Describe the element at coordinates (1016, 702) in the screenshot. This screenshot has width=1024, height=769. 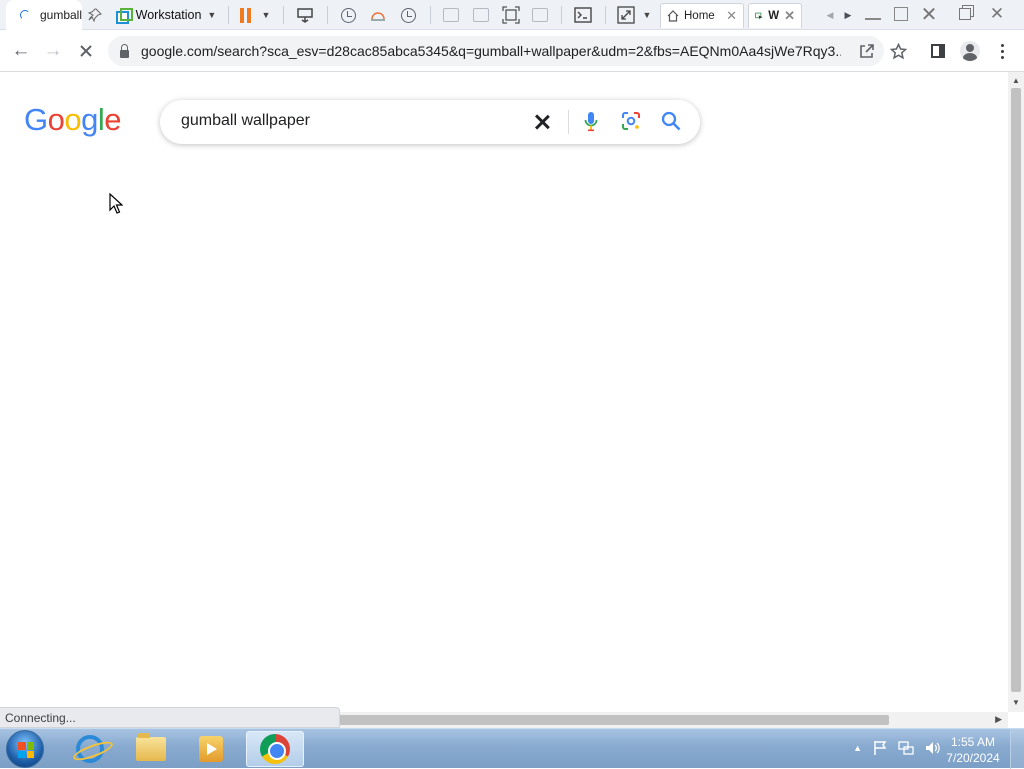
I see `scroll-down-icon: ▼` at that location.